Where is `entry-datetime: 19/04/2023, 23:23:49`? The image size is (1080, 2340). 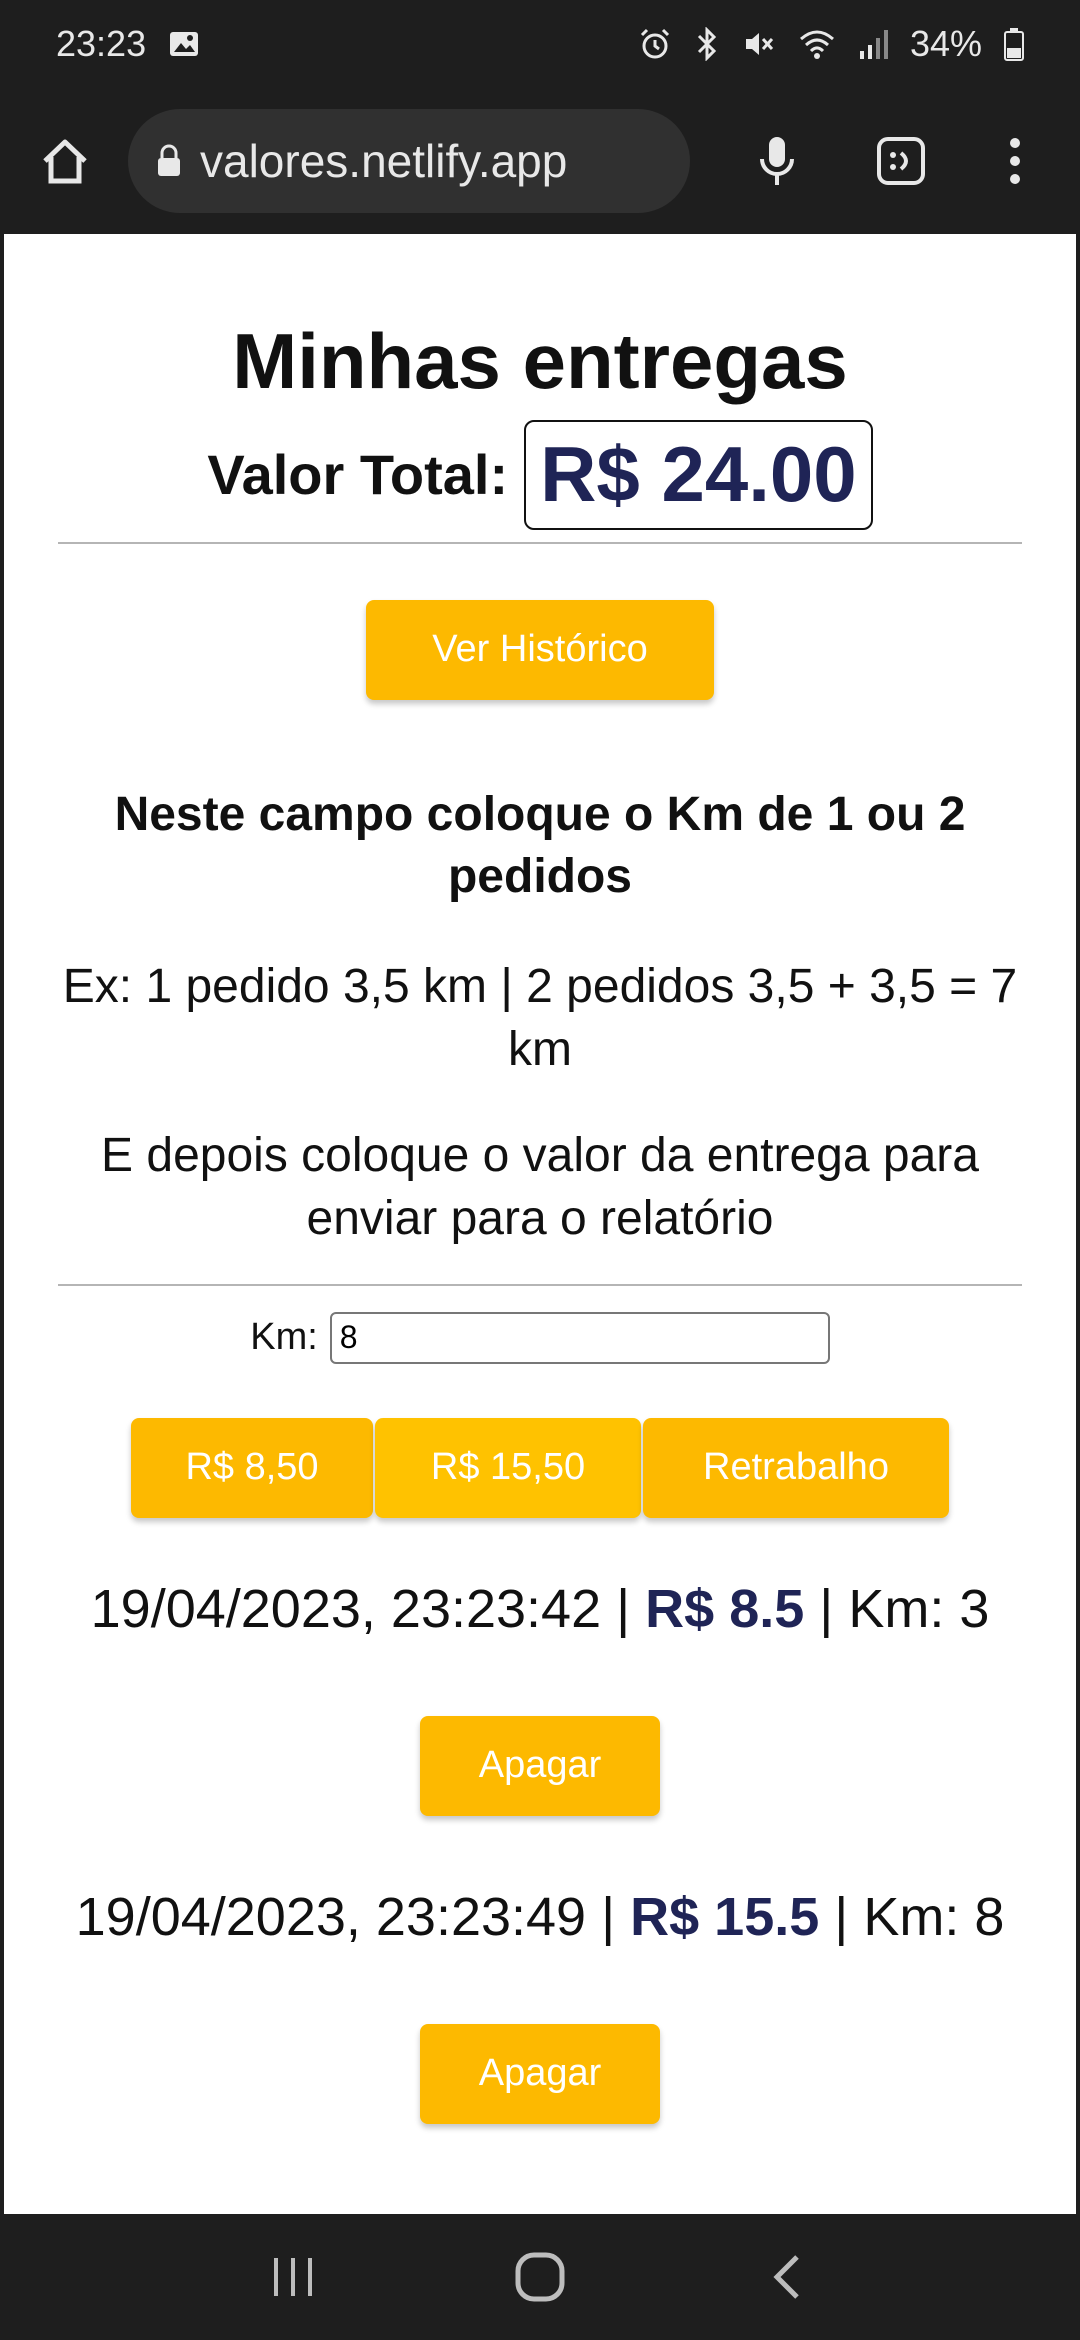
entry-datetime: 19/04/2023, 23:23:49 is located at coordinates (331, 1916).